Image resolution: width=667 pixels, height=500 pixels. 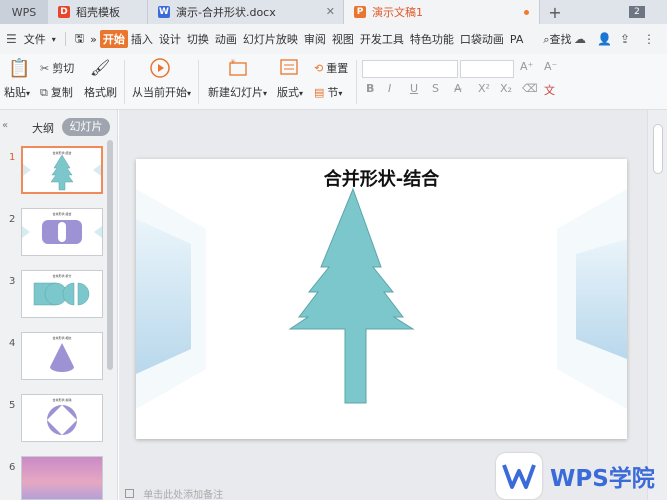 I want to click on thumbnail-tree-shape, so click(x=62, y=172).